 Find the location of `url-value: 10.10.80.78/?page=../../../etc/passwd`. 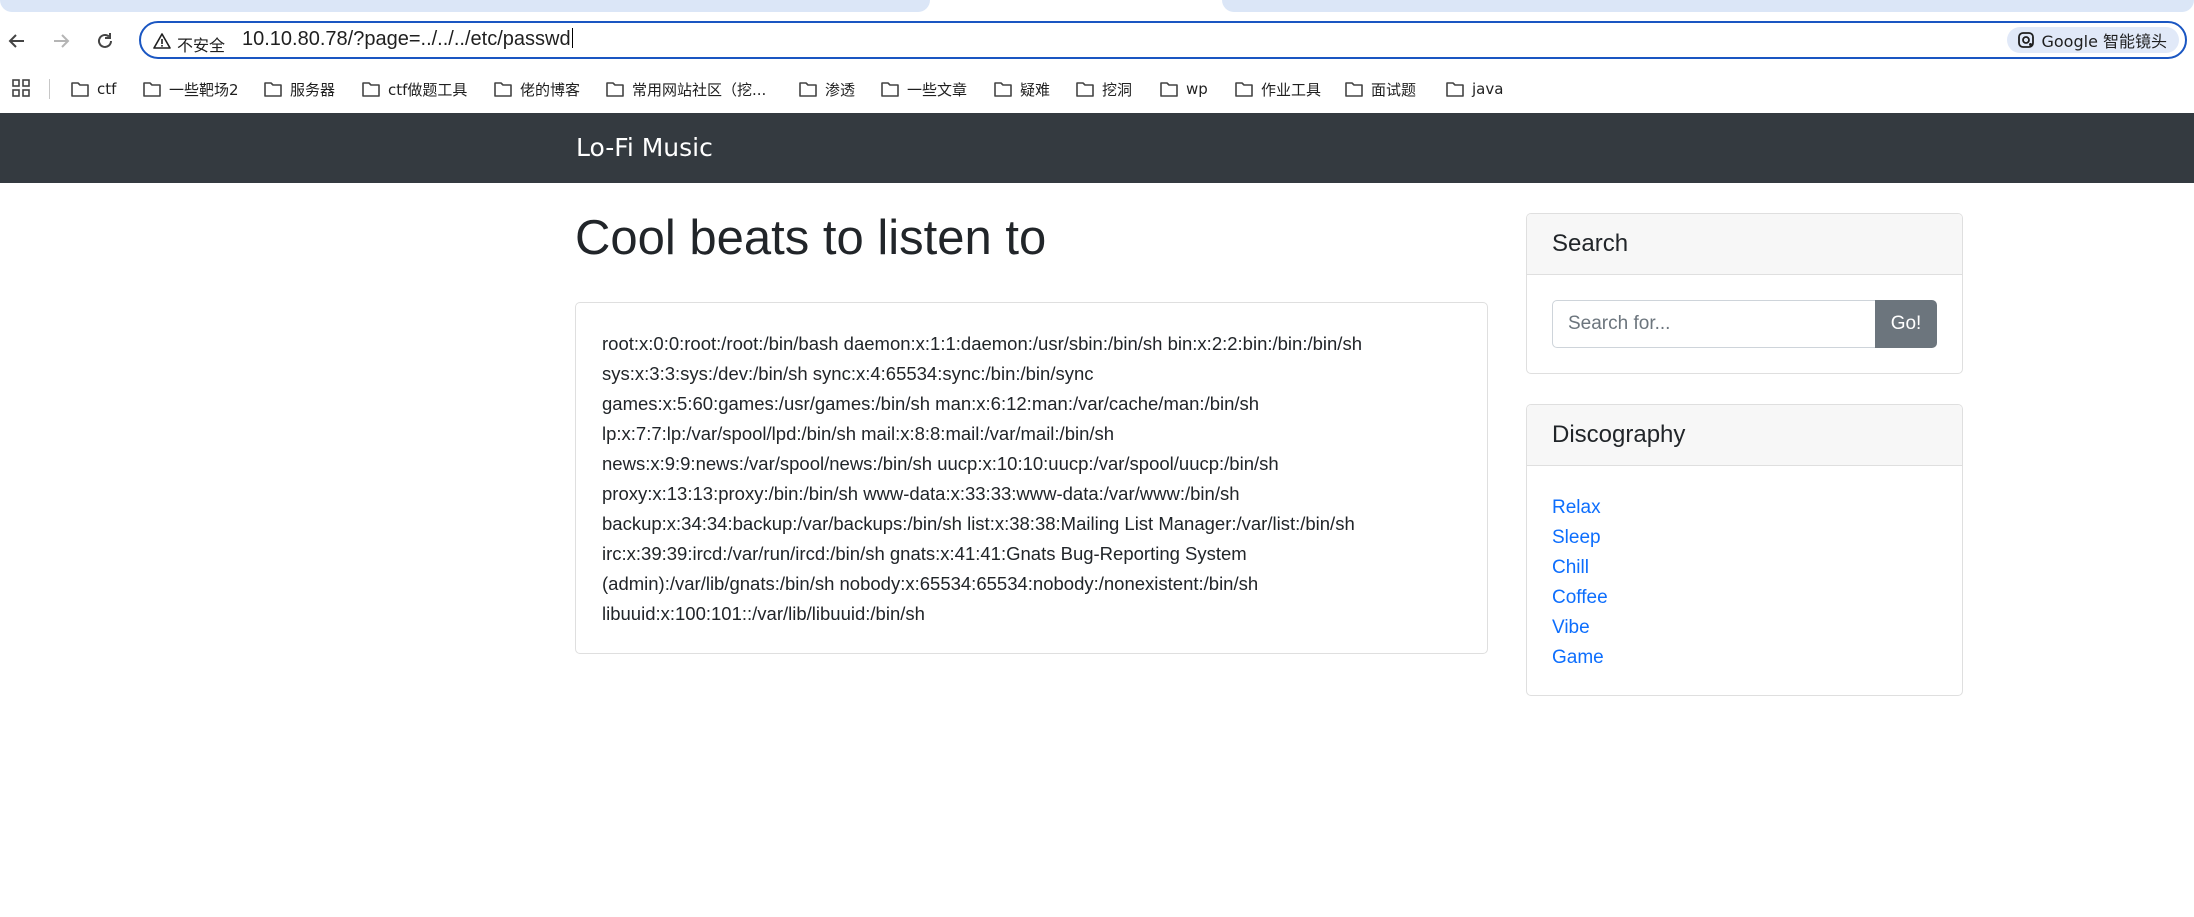

url-value: 10.10.80.78/?page=../../../etc/passwd is located at coordinates (406, 39).